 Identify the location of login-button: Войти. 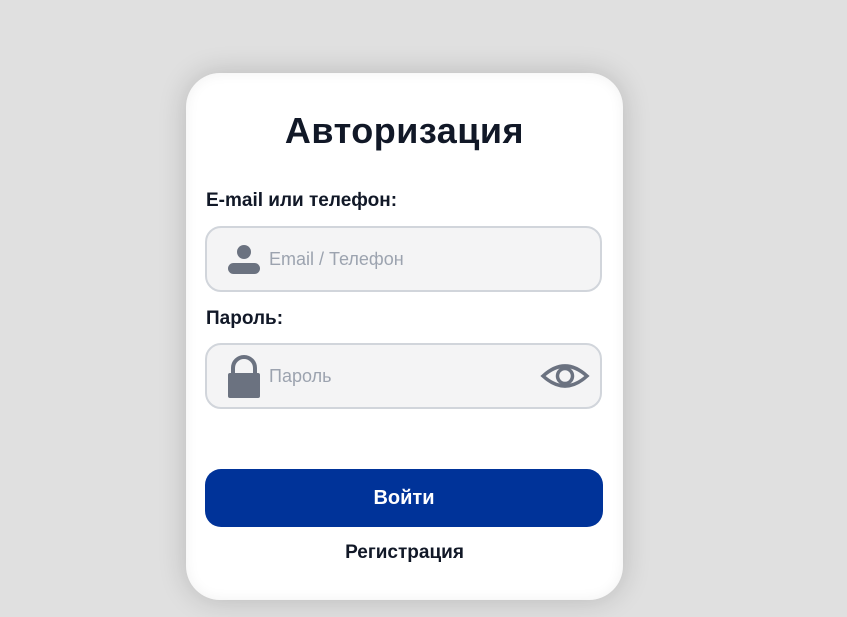
(404, 498).